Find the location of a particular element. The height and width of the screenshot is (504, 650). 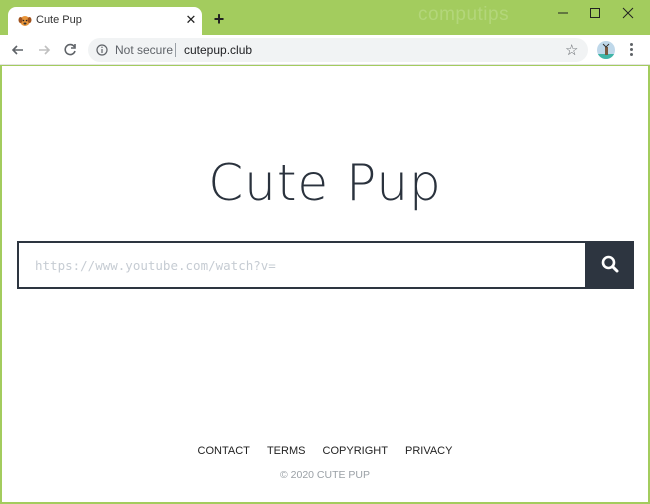

omnibox-separator is located at coordinates (175, 50).